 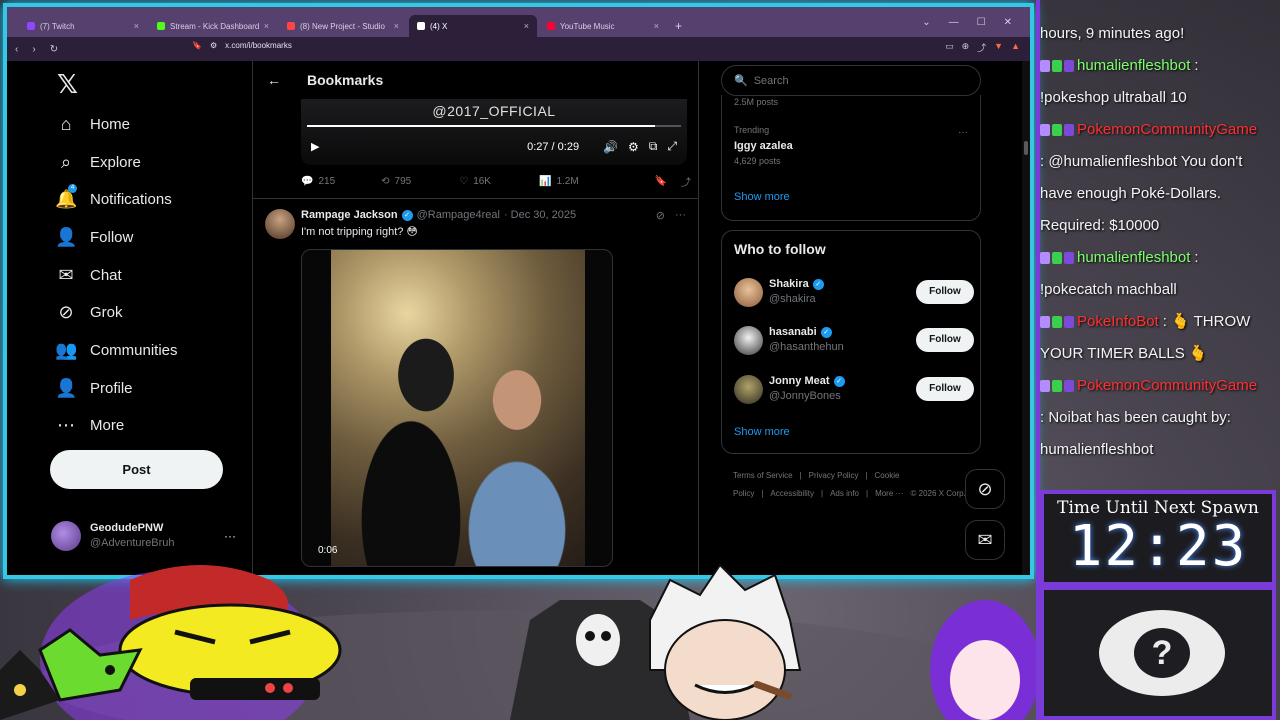 I want to click on chat-line: PokemonCommunityGame, so click(x=1158, y=386).